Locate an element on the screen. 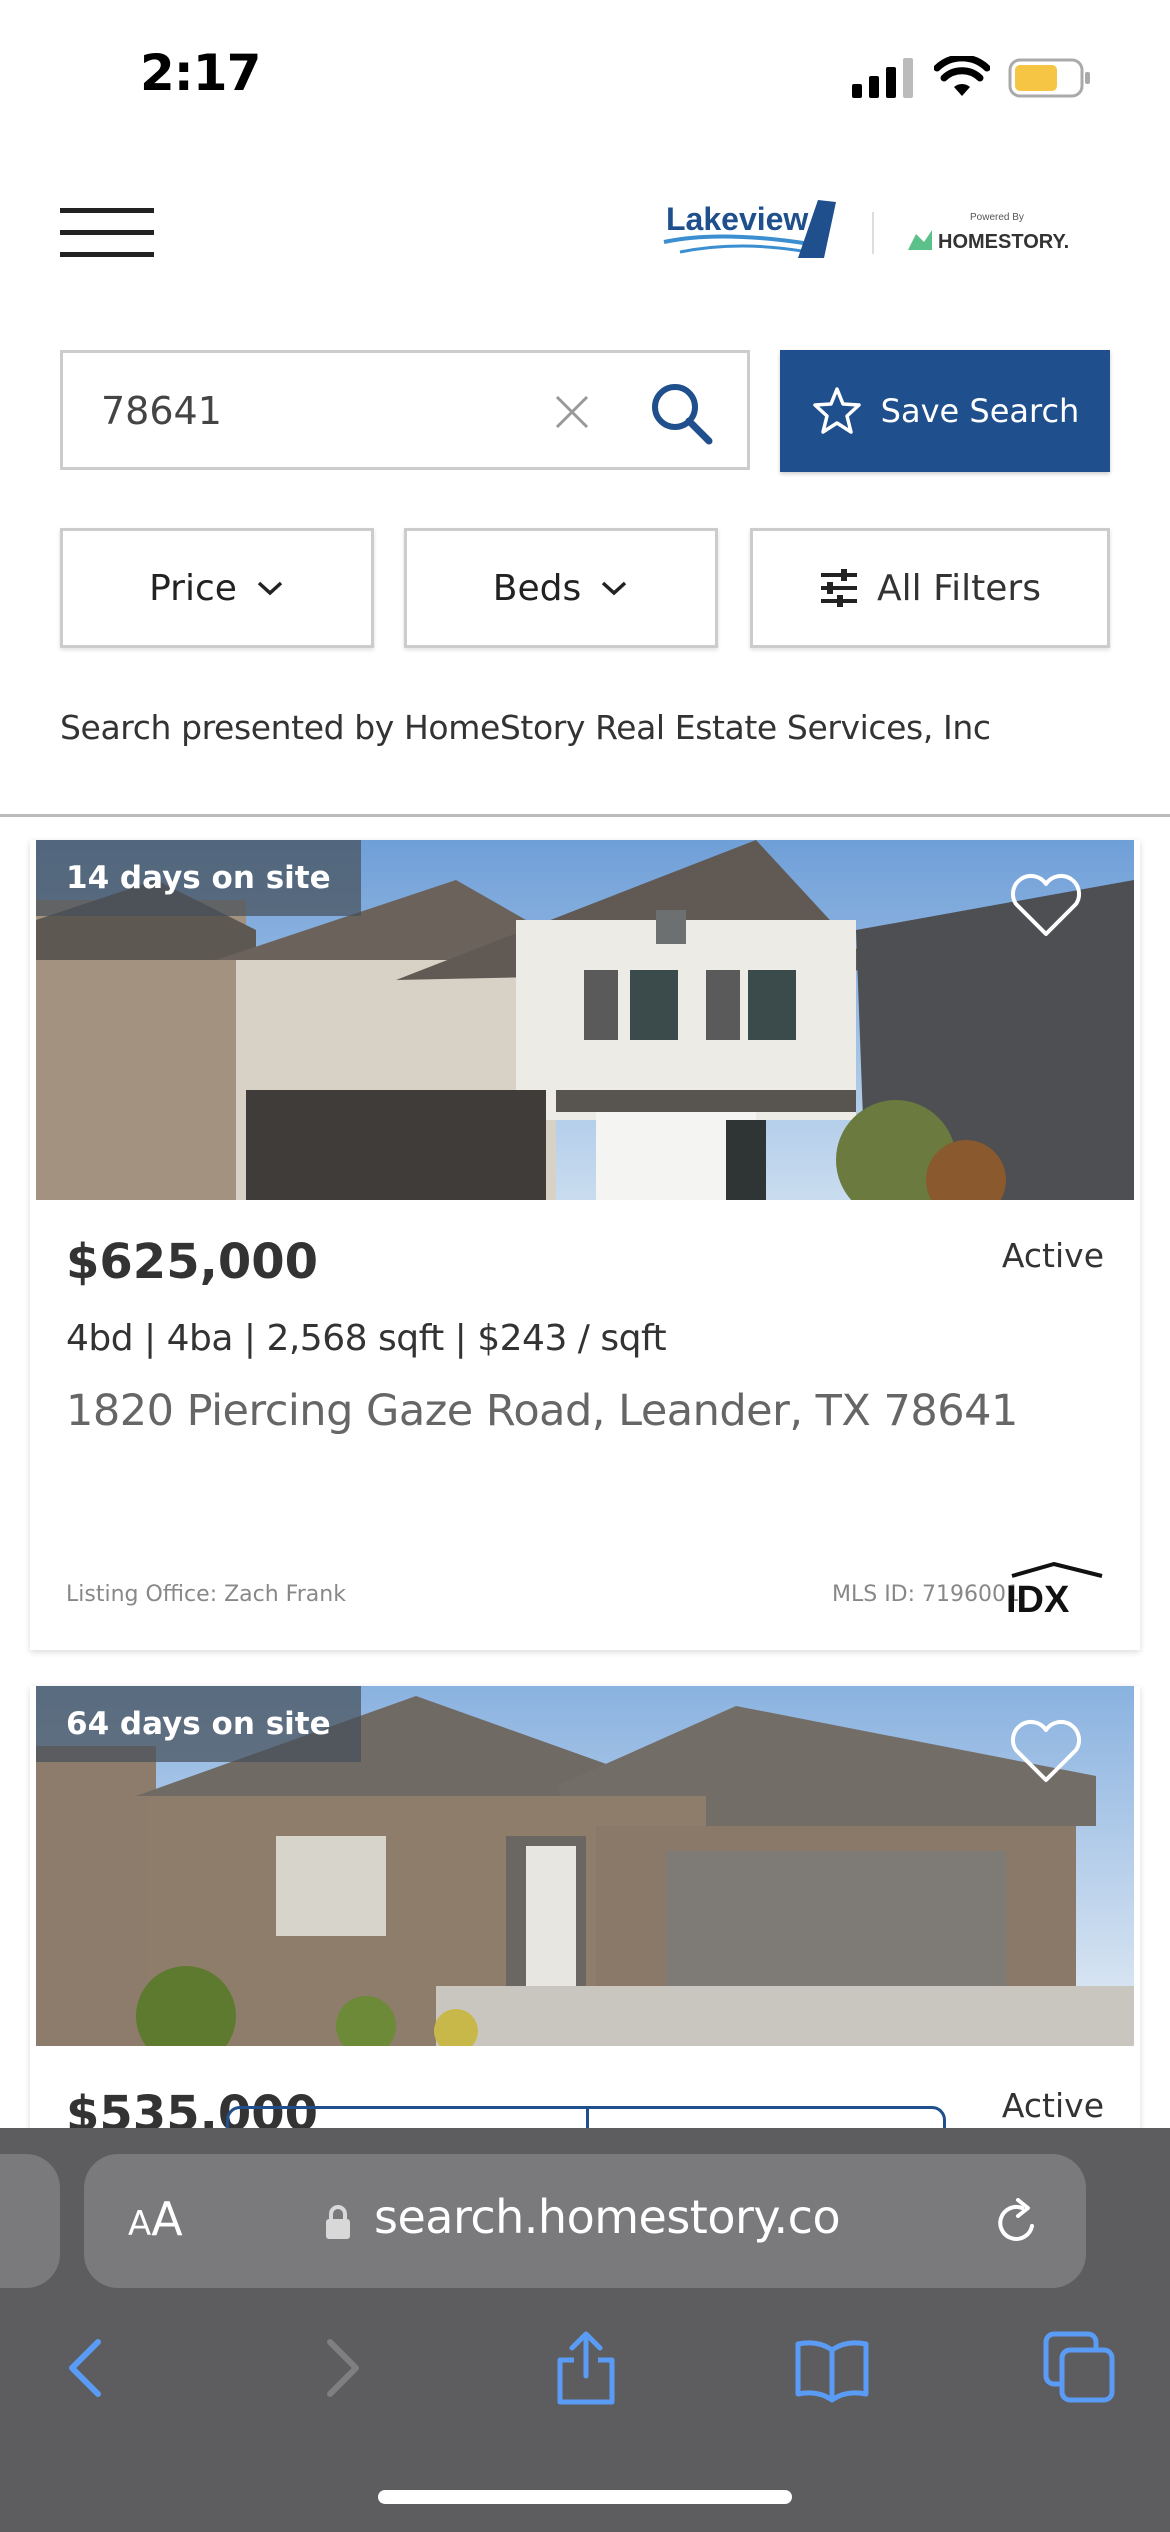 The image size is (1170, 2532). share-icon is located at coordinates (586, 2368).